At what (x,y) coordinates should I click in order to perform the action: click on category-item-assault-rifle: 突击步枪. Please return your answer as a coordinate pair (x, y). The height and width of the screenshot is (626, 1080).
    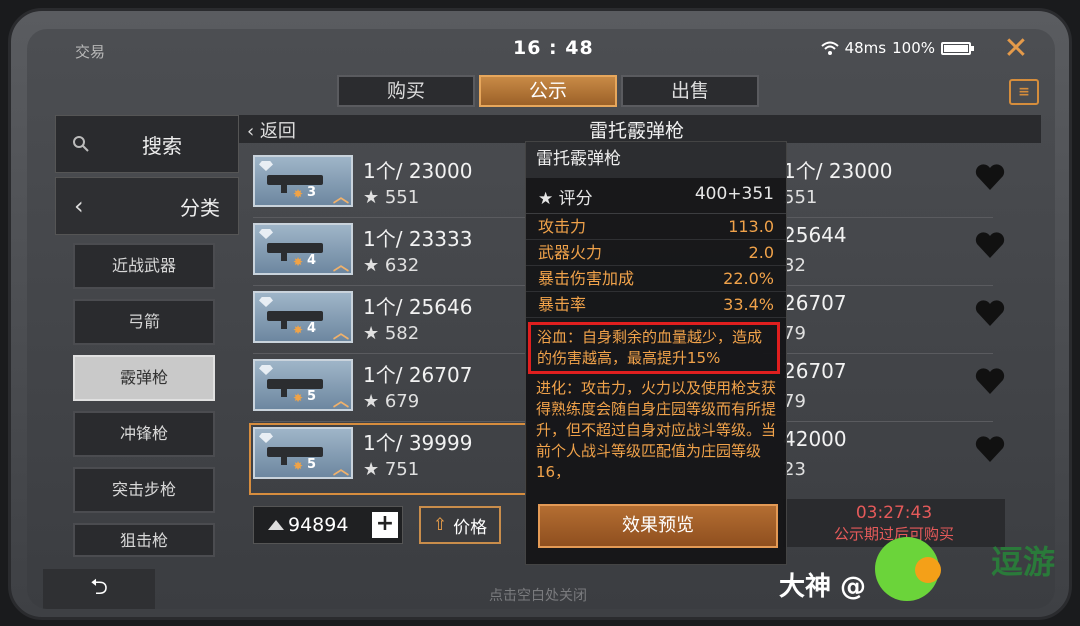
    Looking at the image, I should click on (144, 490).